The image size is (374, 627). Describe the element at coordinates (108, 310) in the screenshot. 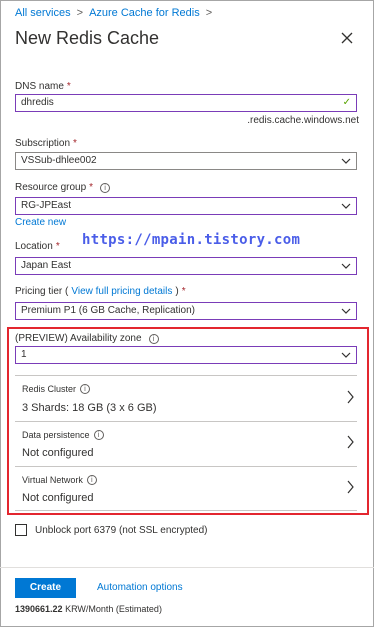

I see `pricing-tier-value: Premium P1 (6 GB Cache, Replication)` at that location.